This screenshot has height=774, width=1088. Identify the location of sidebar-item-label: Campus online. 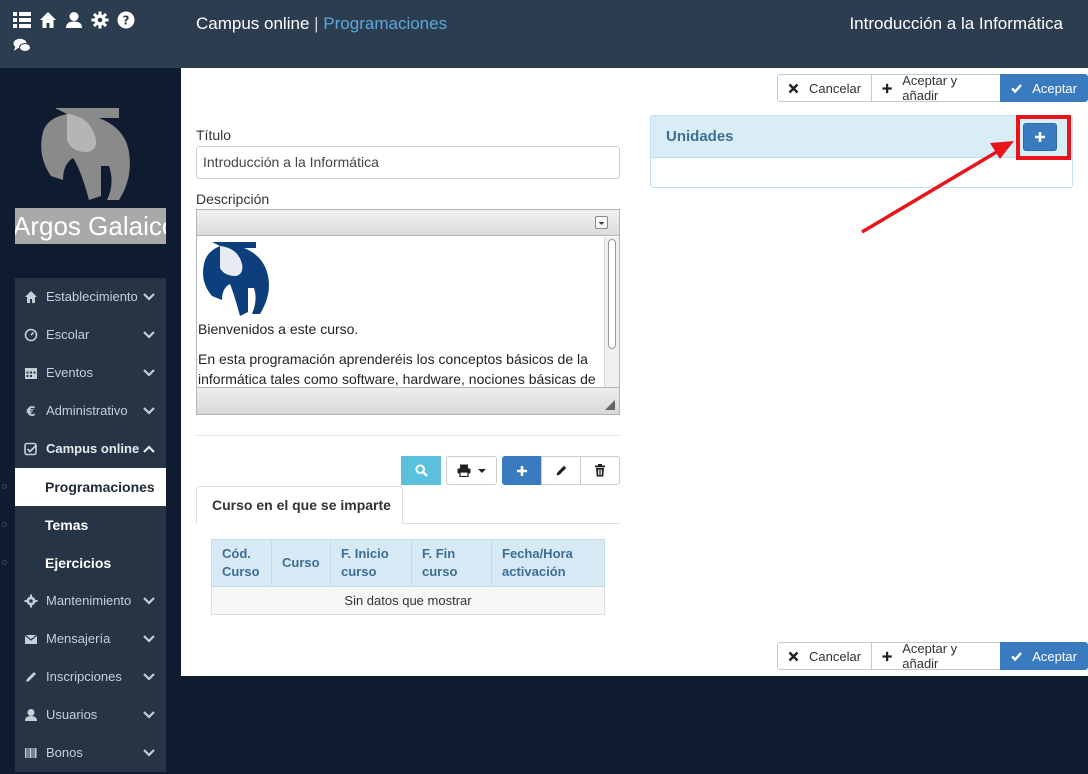
(93, 448).